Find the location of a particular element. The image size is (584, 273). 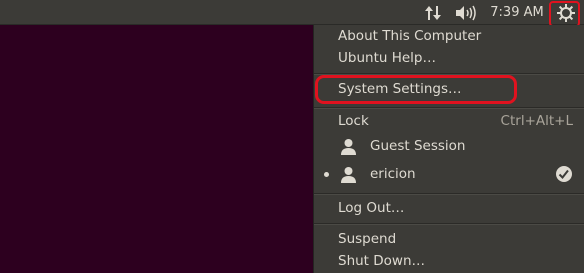

menu-item-about: About This Computer is located at coordinates (449, 36).